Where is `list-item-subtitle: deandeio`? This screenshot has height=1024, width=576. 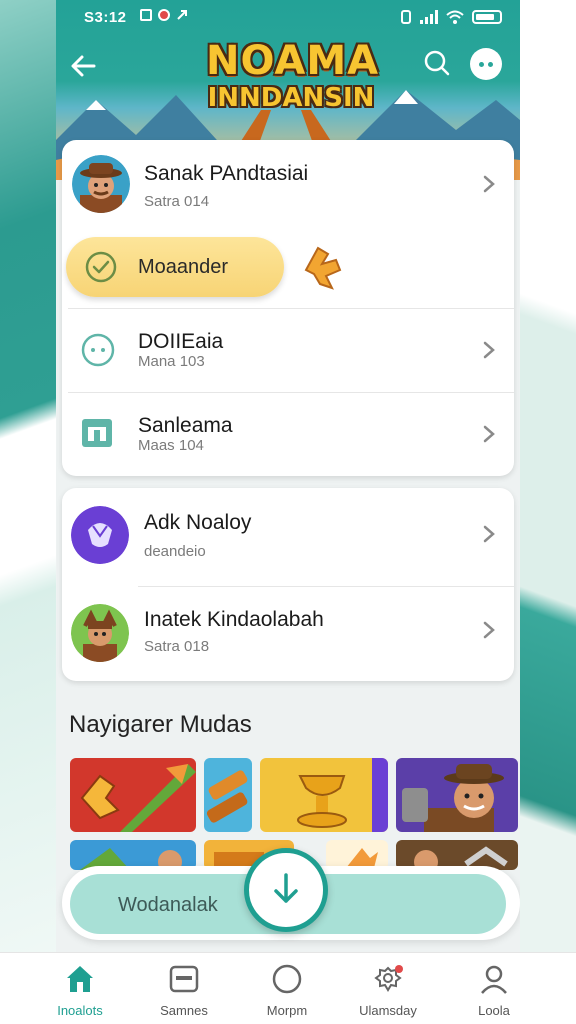
list-item-subtitle: deandeio is located at coordinates (175, 551).